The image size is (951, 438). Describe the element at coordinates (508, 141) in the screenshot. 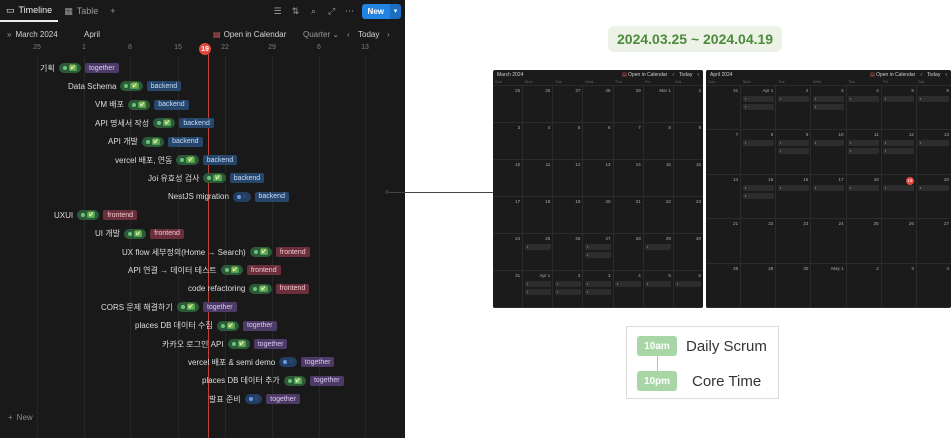

I see `calendar-day: 3` at that location.